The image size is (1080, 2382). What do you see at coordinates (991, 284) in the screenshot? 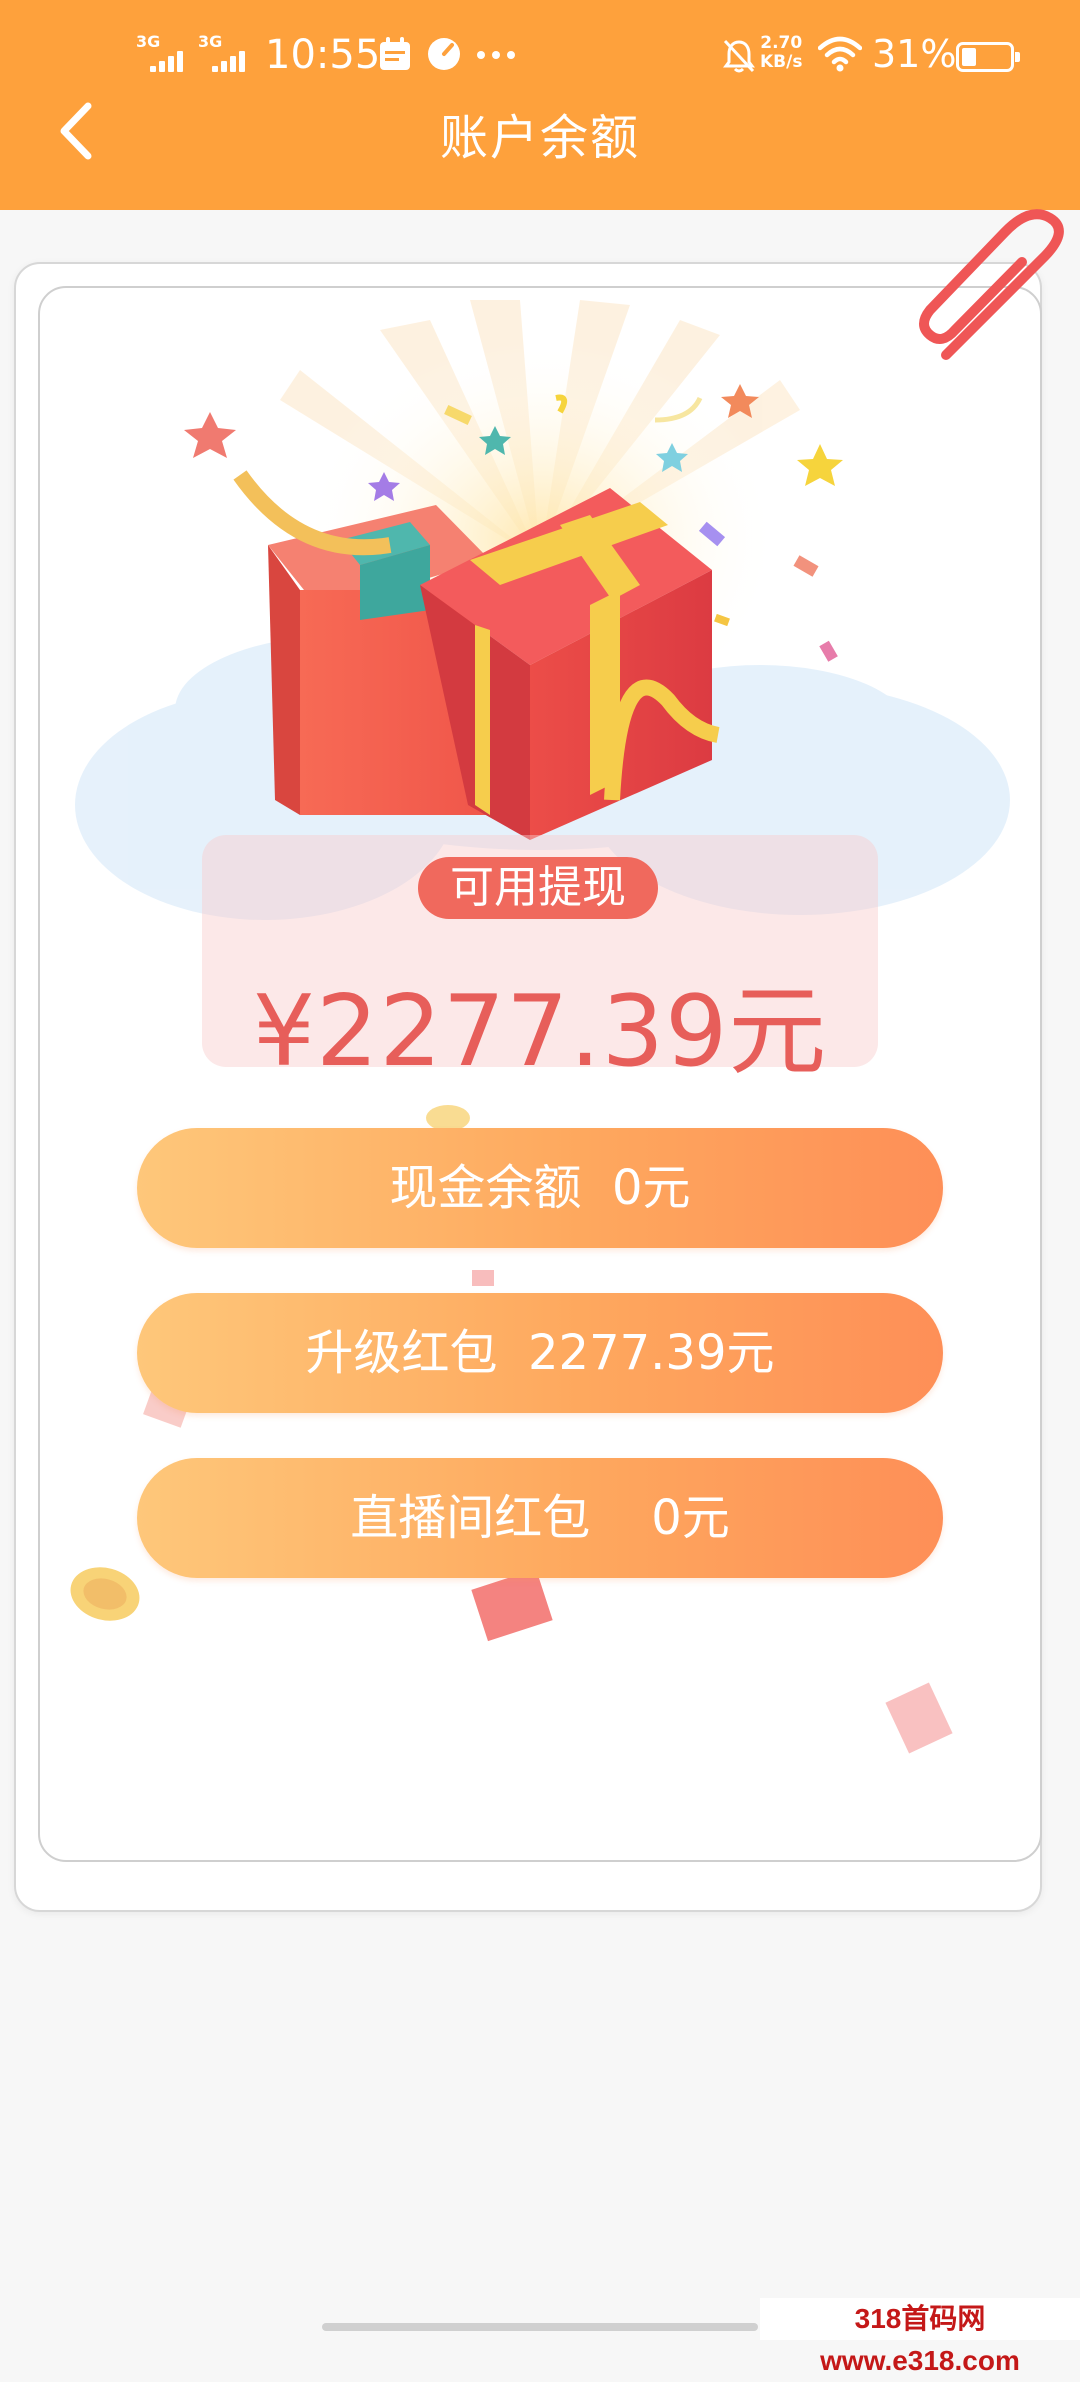
I see `paperclip-icon` at bounding box center [991, 284].